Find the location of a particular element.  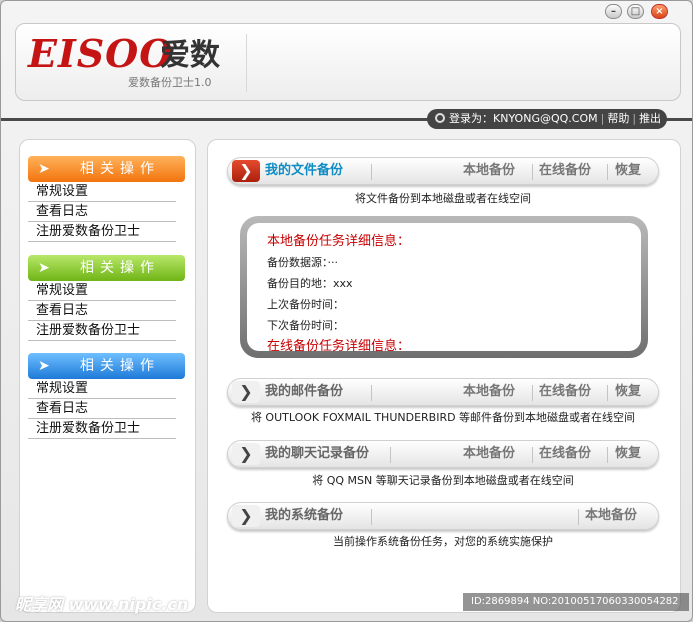

sidebar-group-green: ➤ 相关操作 常规设置 查看日志 注册爱数备份卫士 is located at coordinates (106, 298).